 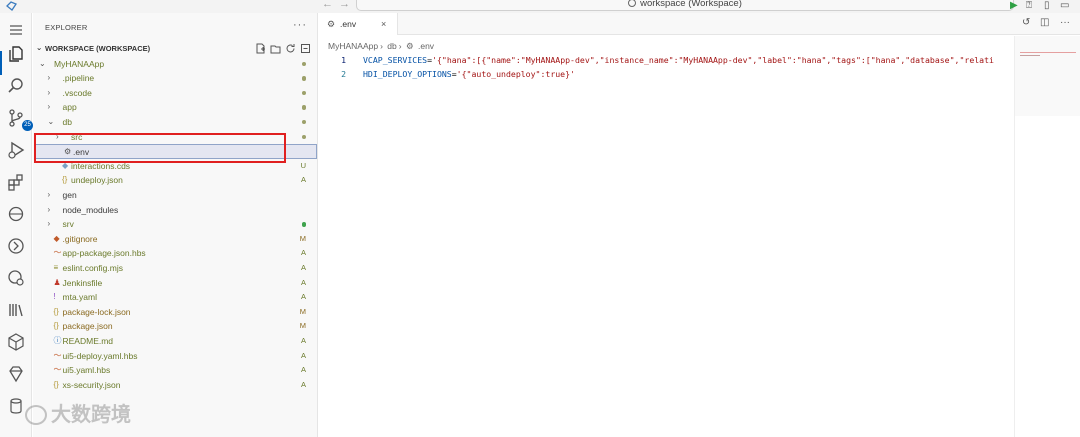 I want to click on minimap-slider, so click(x=1047, y=76).